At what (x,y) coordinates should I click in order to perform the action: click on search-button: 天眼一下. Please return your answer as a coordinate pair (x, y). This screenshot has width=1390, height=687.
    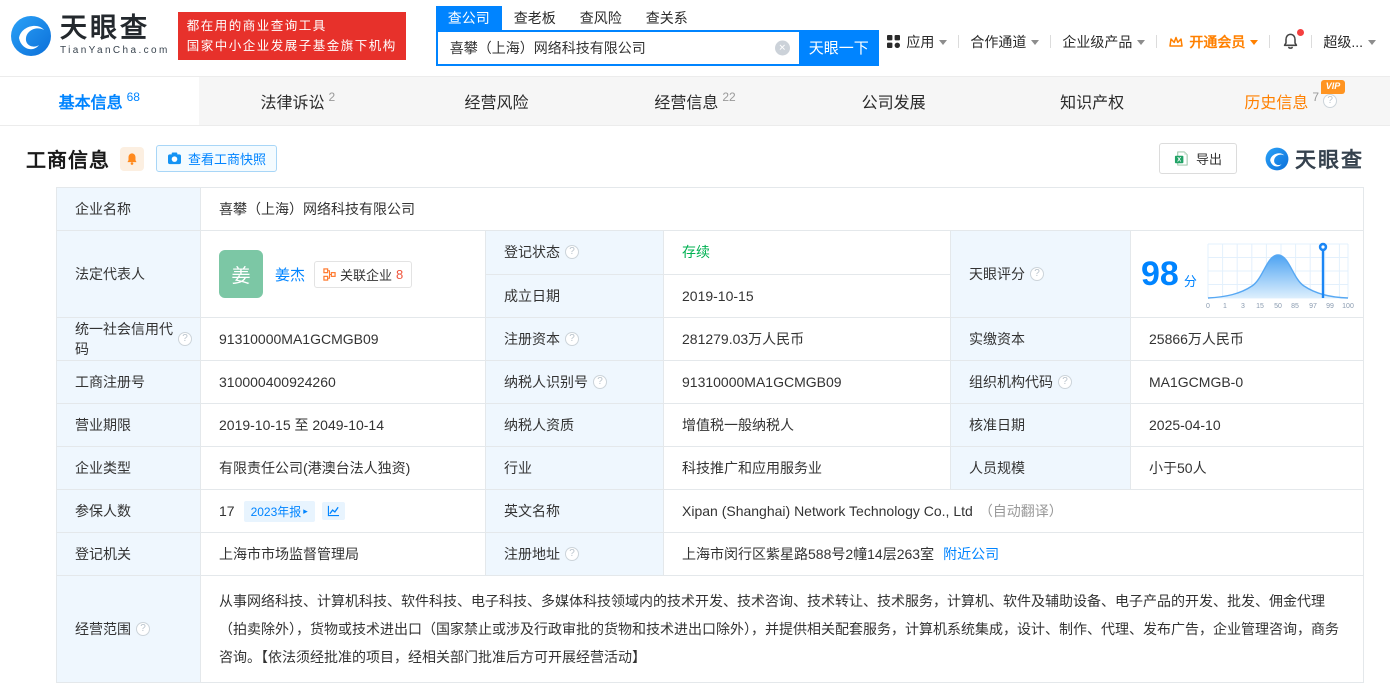
    Looking at the image, I should click on (838, 47).